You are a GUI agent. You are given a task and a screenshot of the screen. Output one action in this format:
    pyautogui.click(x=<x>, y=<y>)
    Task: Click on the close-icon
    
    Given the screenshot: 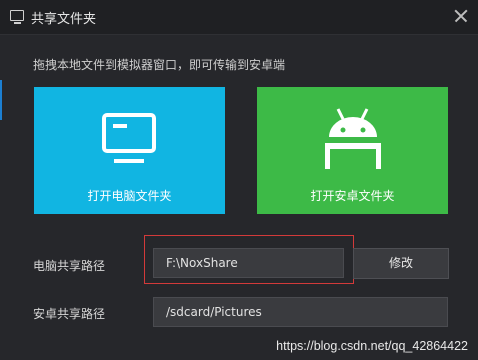 What is the action you would take?
    pyautogui.click(x=461, y=16)
    